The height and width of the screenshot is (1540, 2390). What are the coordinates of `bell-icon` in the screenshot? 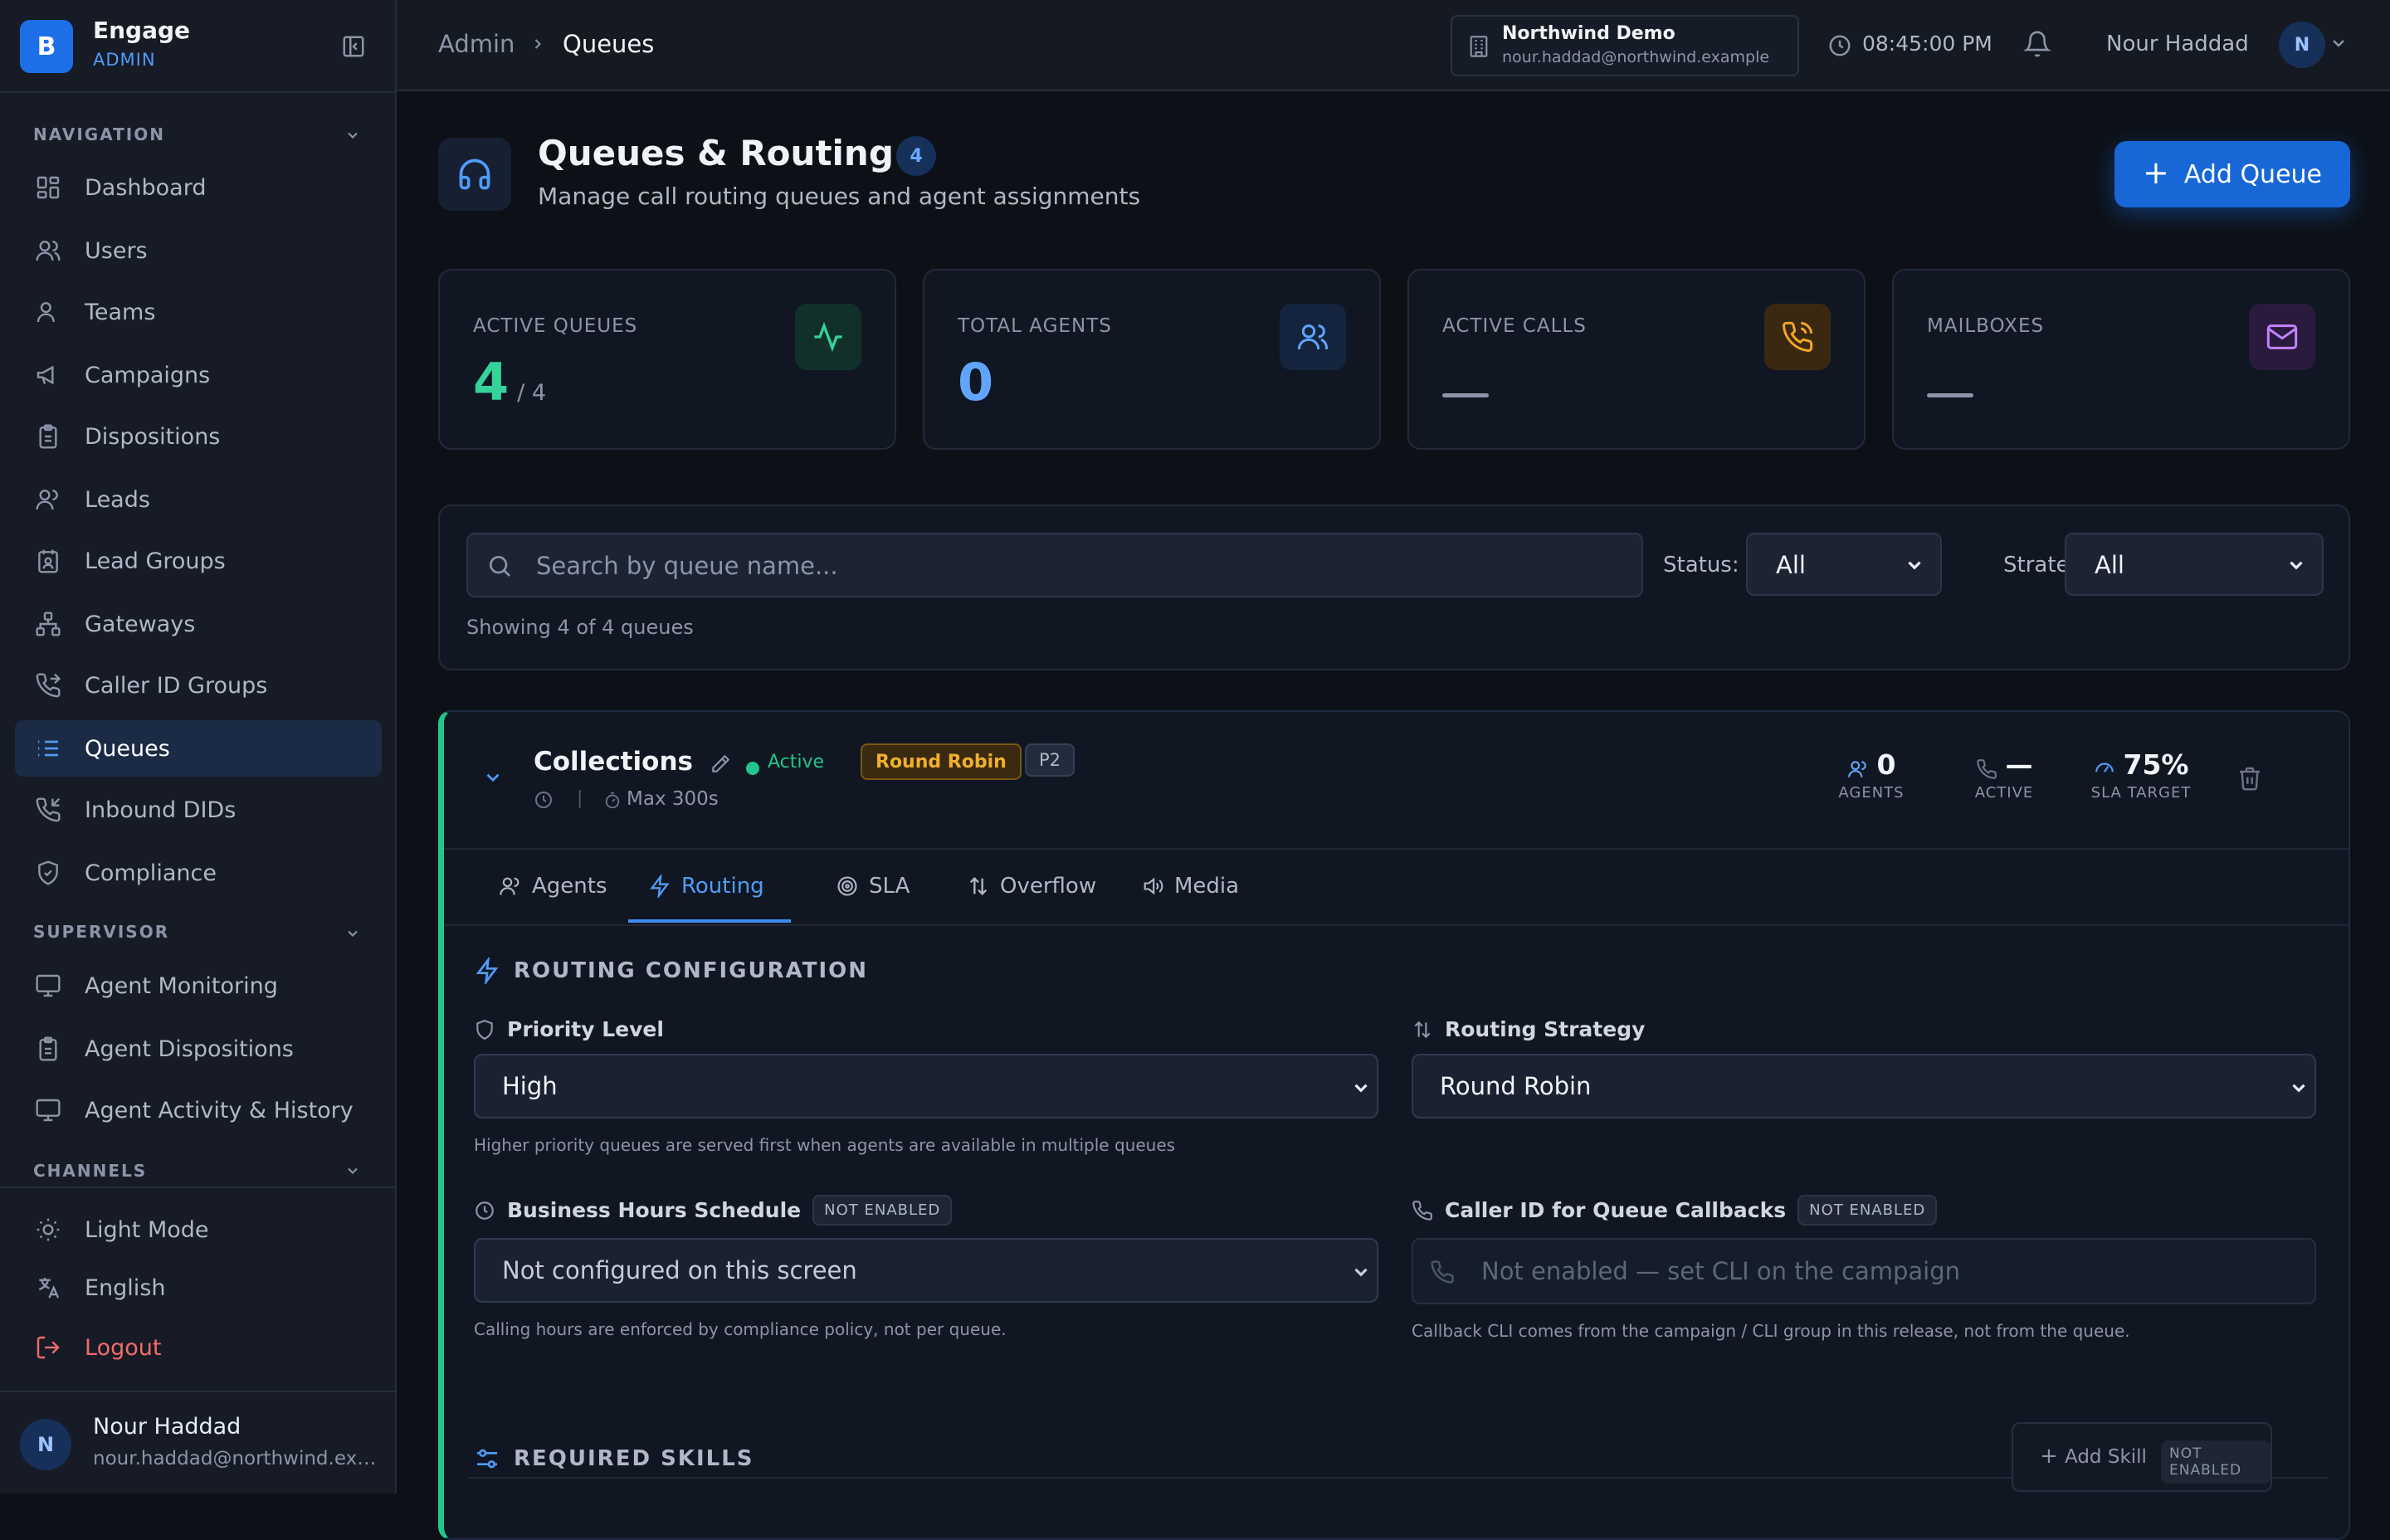 It's located at (2038, 45).